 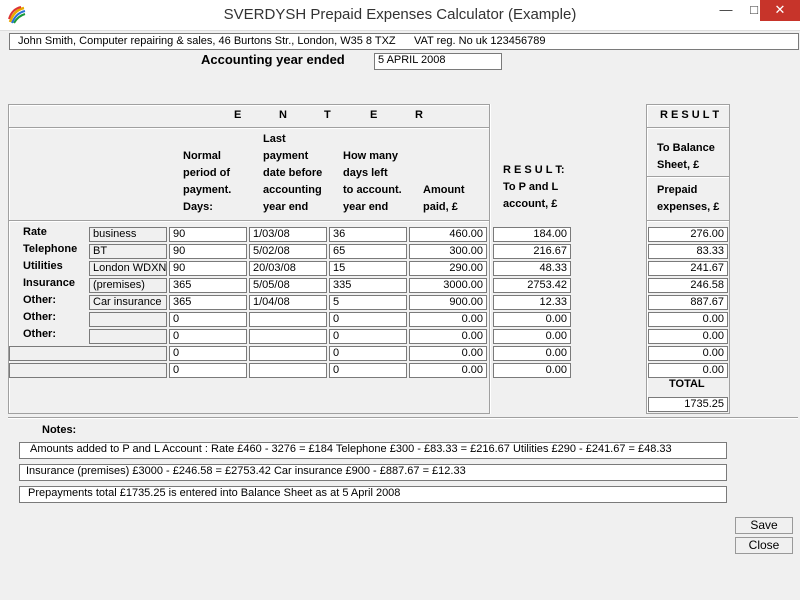 What do you see at coordinates (448, 251) in the screenshot?
I see `amount-paid-input: 300.00` at bounding box center [448, 251].